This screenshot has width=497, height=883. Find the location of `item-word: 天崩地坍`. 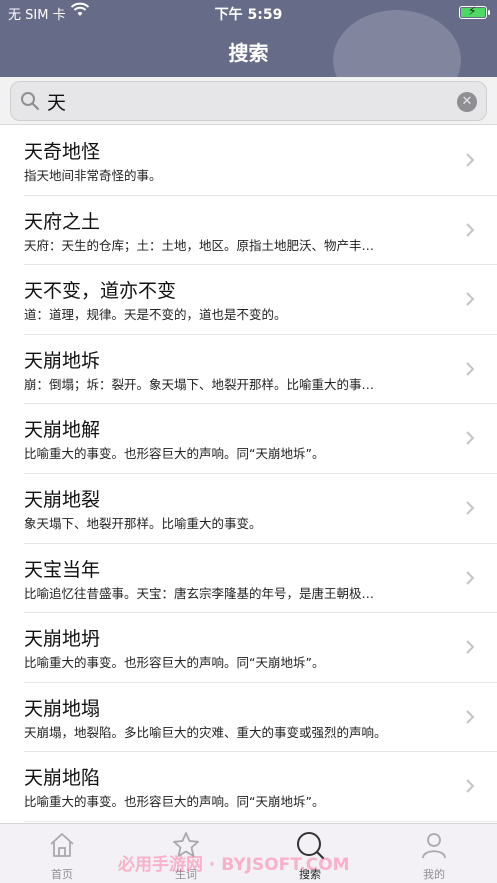

item-word: 天崩地坍 is located at coordinates (62, 639).